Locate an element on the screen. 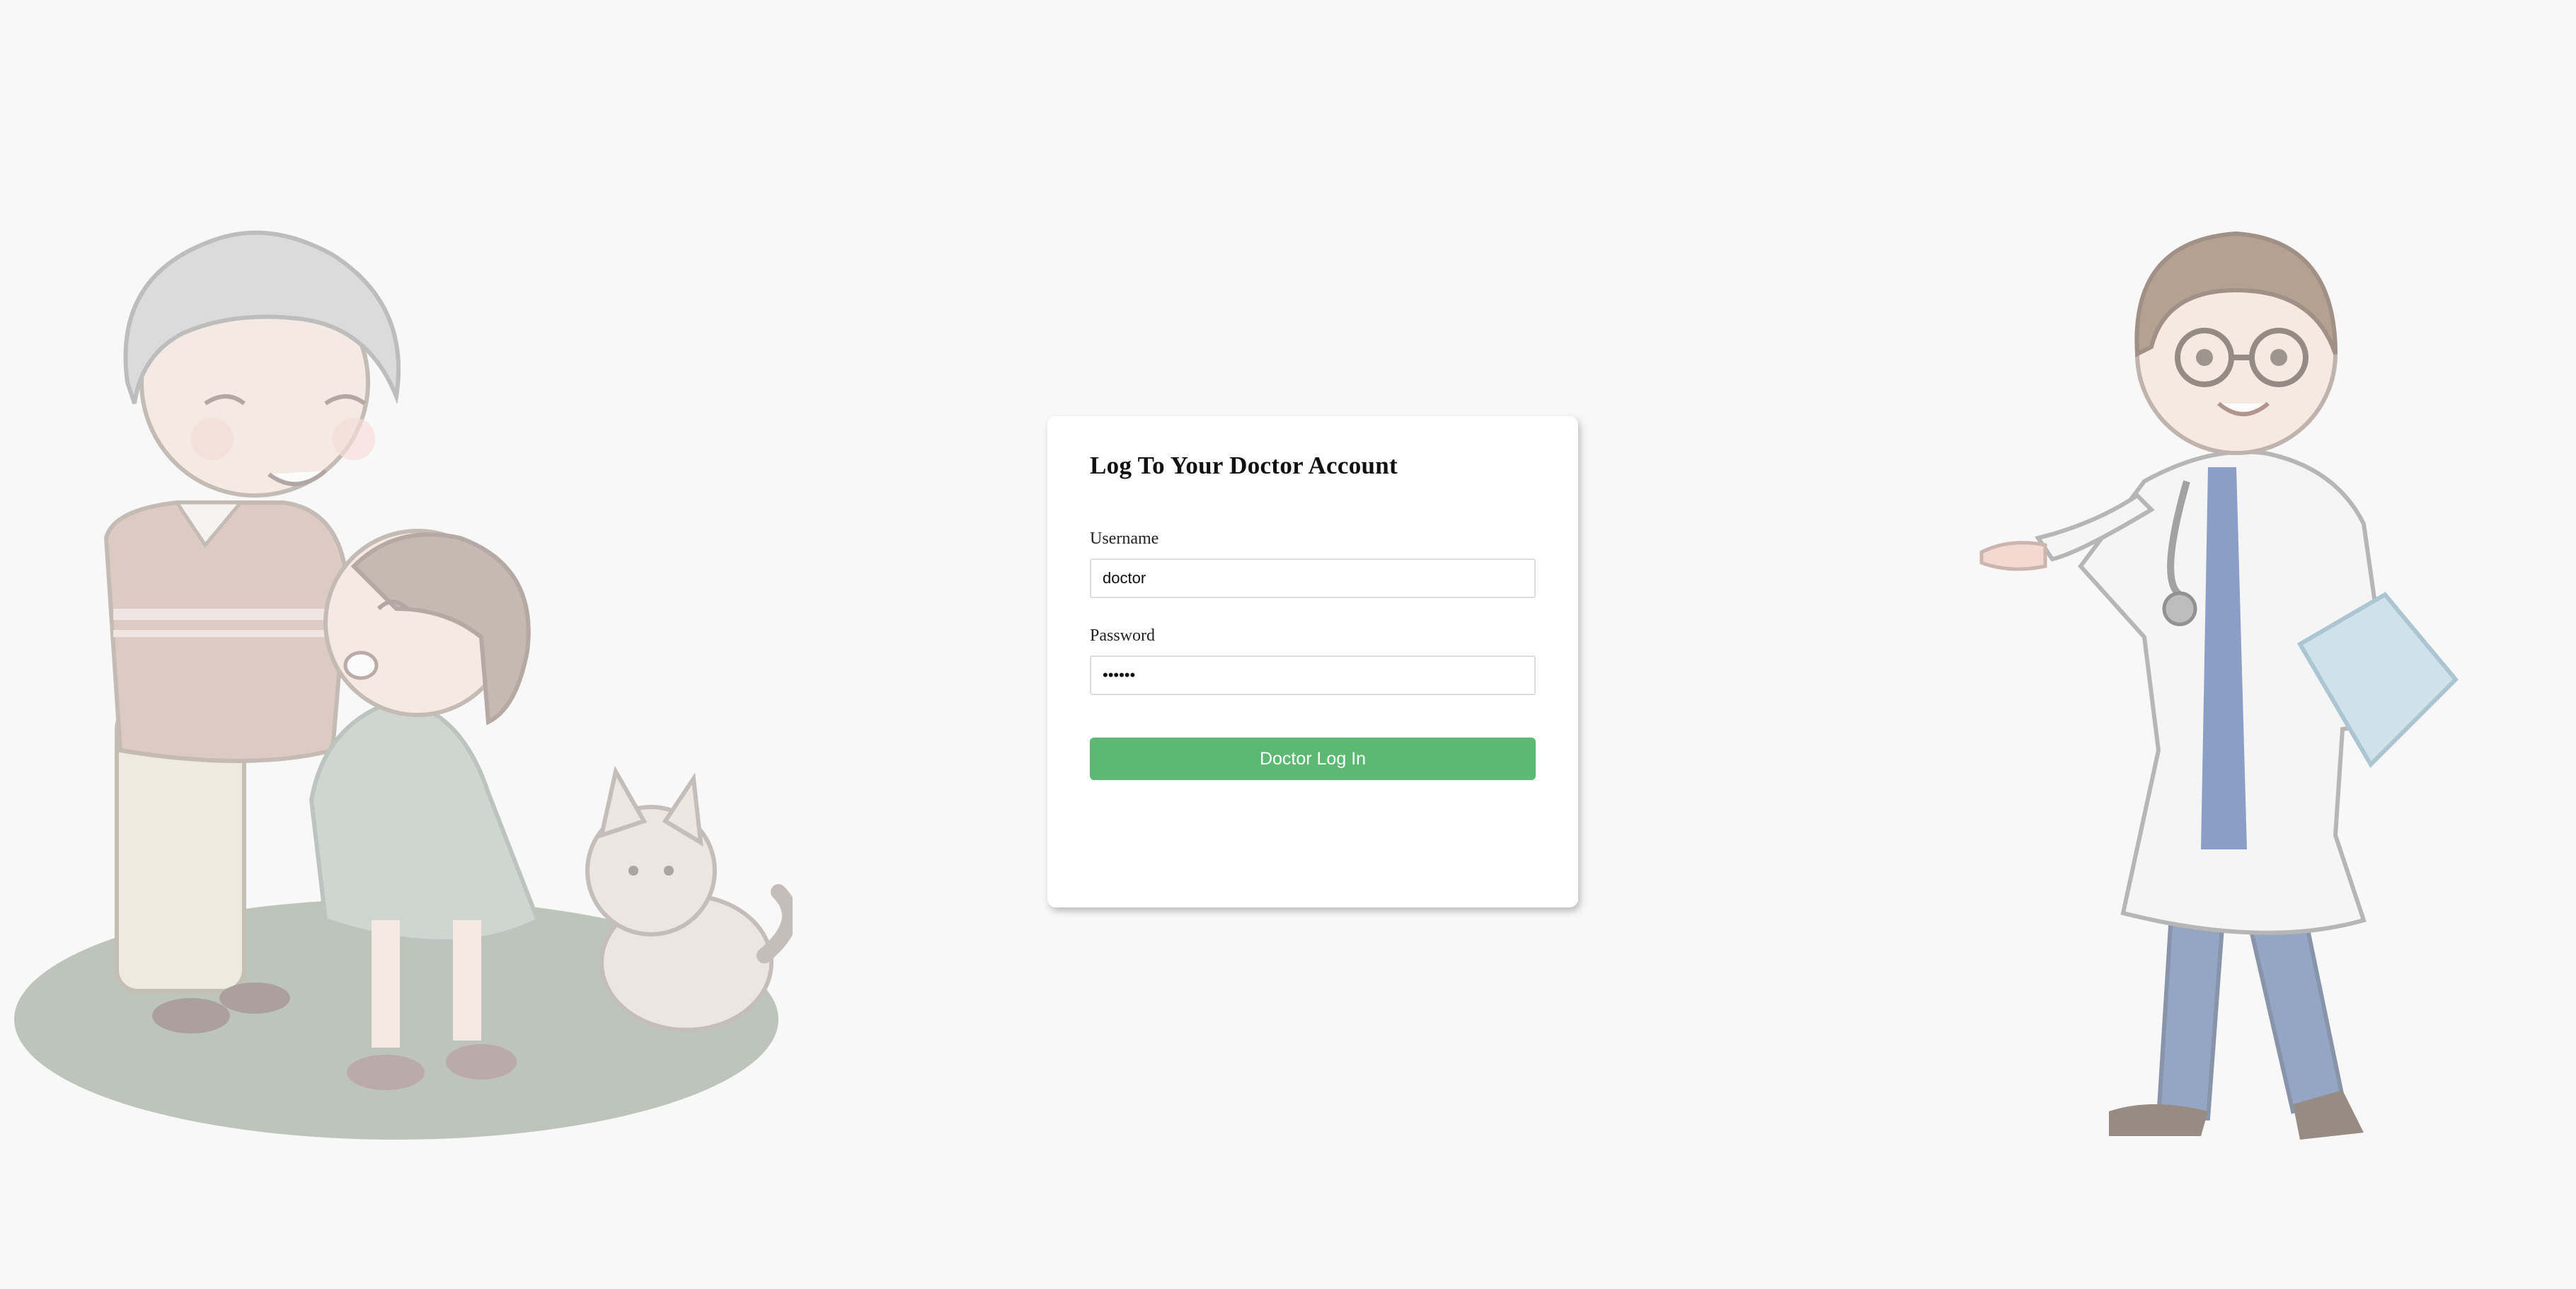 Image resolution: width=2576 pixels, height=1289 pixels. password-group: Password is located at coordinates (1313, 660).